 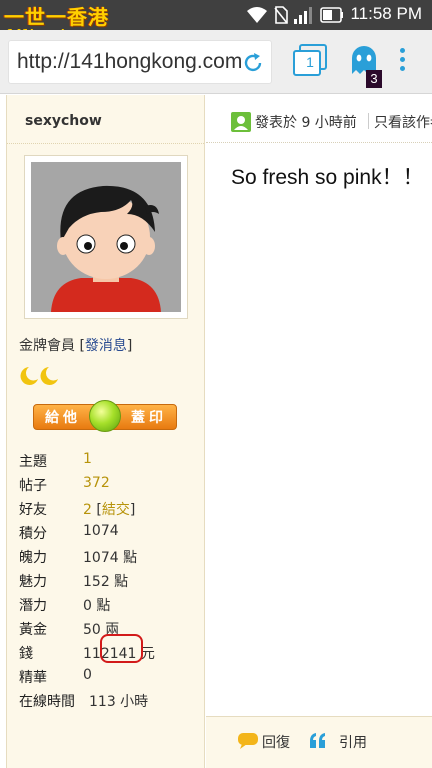 I want to click on stat-value: 152 點, so click(x=106, y=582).